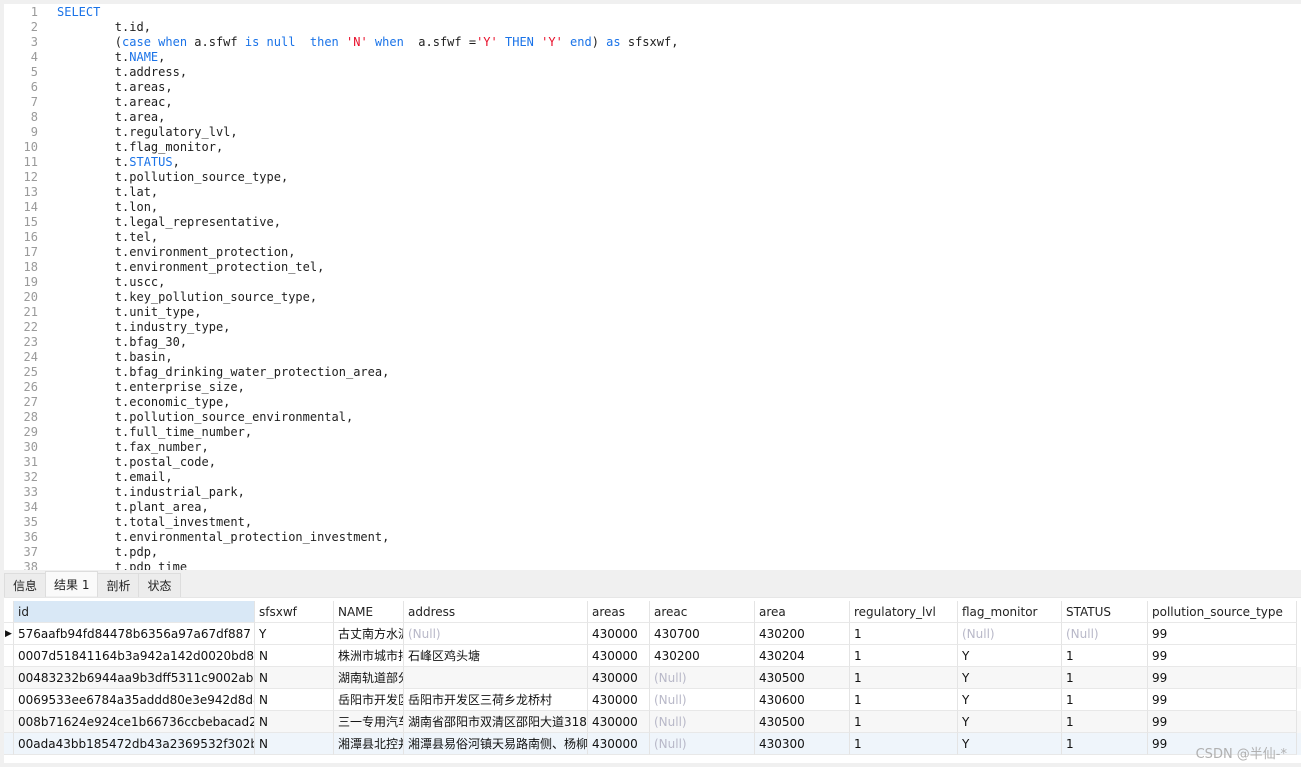 The height and width of the screenshot is (767, 1301). Describe the element at coordinates (72, 583) in the screenshot. I see `tab-1: 结果 1` at that location.